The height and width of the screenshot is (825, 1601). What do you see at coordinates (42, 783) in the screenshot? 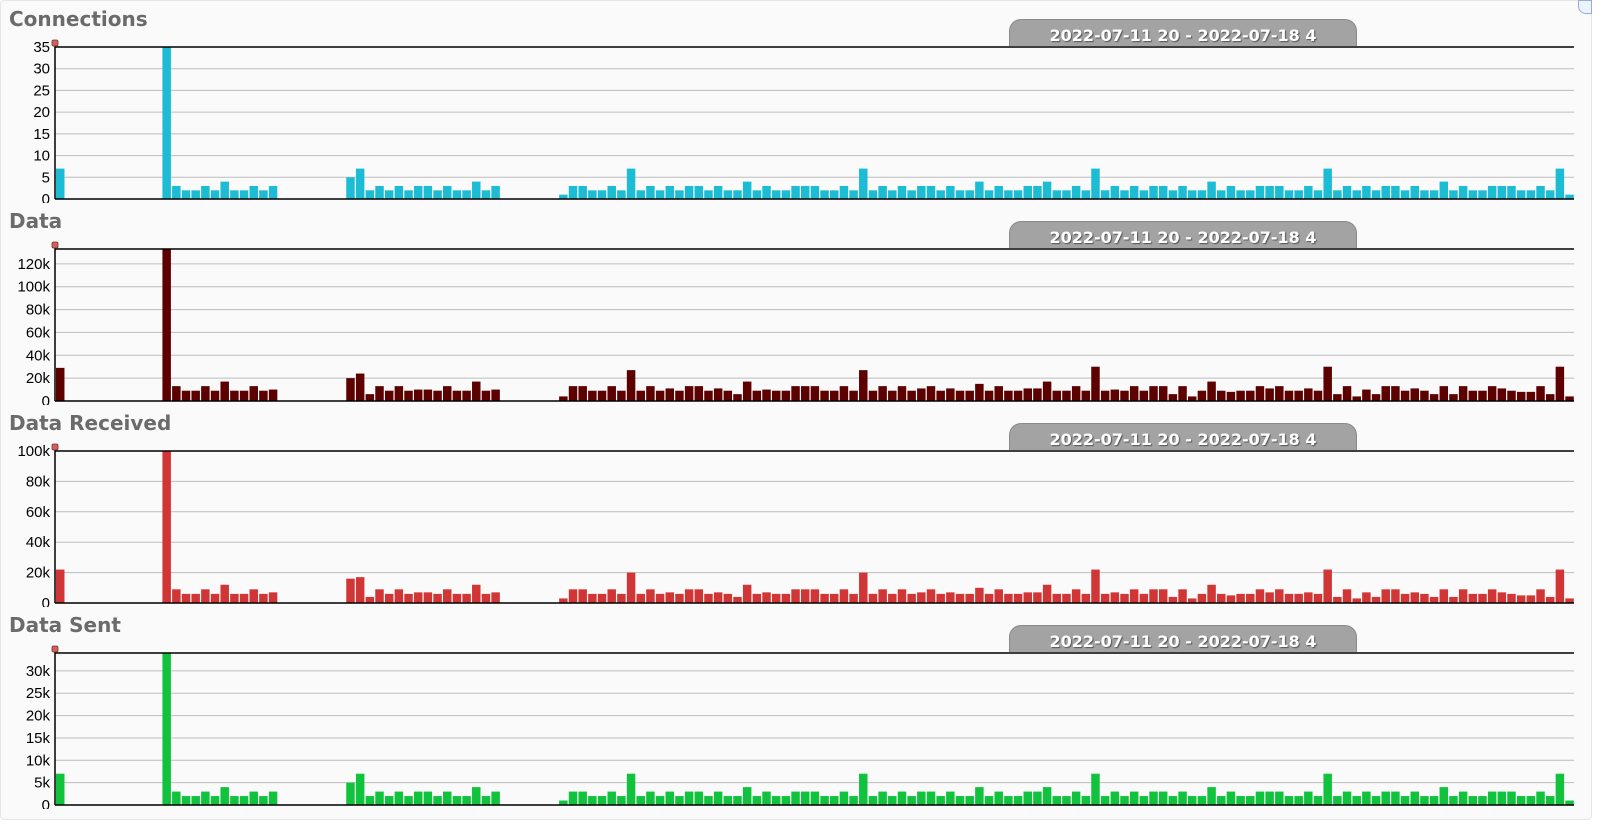
I see `y-tick-label: 5k` at bounding box center [42, 783].